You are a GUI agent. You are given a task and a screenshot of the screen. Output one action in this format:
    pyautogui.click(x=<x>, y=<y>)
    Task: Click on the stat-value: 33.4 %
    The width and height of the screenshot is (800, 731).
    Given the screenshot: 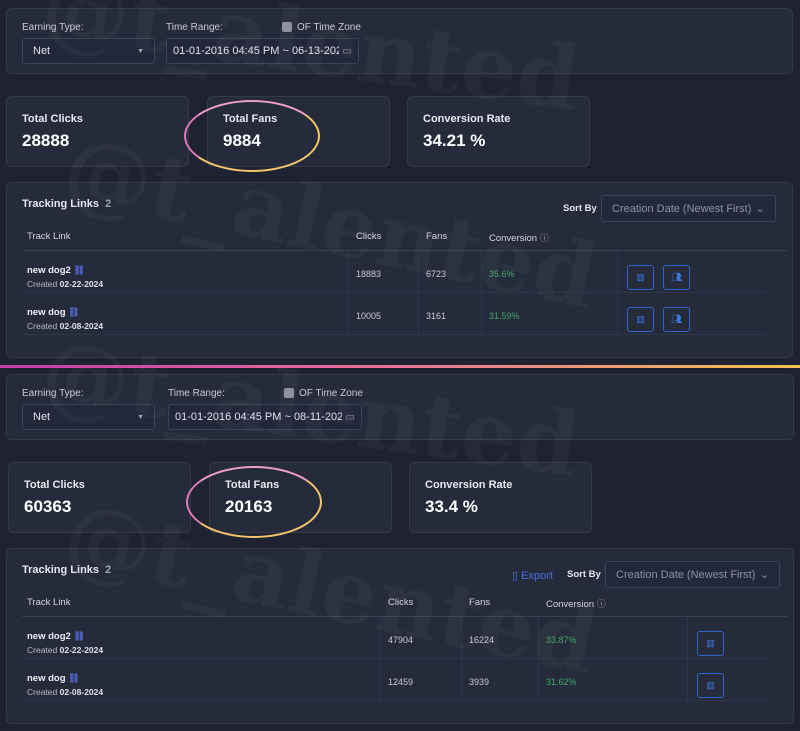 What is the action you would take?
    pyautogui.click(x=451, y=506)
    